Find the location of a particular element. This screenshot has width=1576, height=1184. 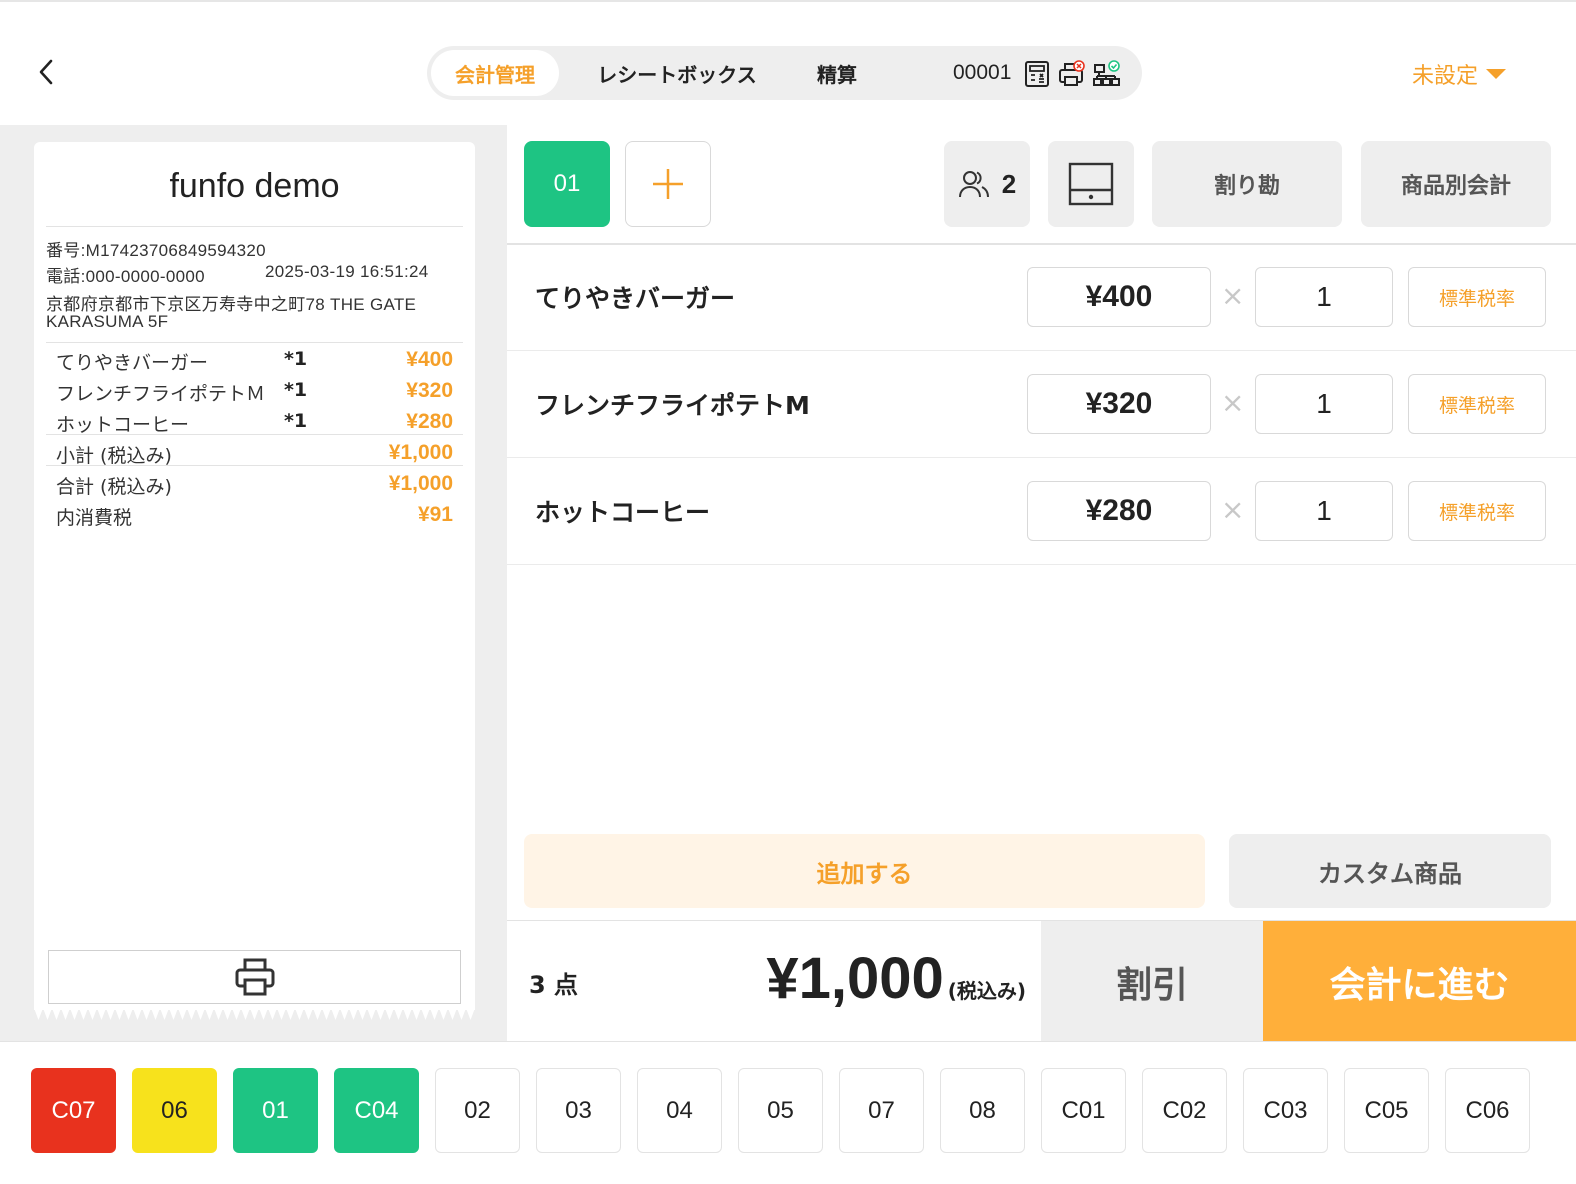

cash-drawer-button is located at coordinates (1091, 184).